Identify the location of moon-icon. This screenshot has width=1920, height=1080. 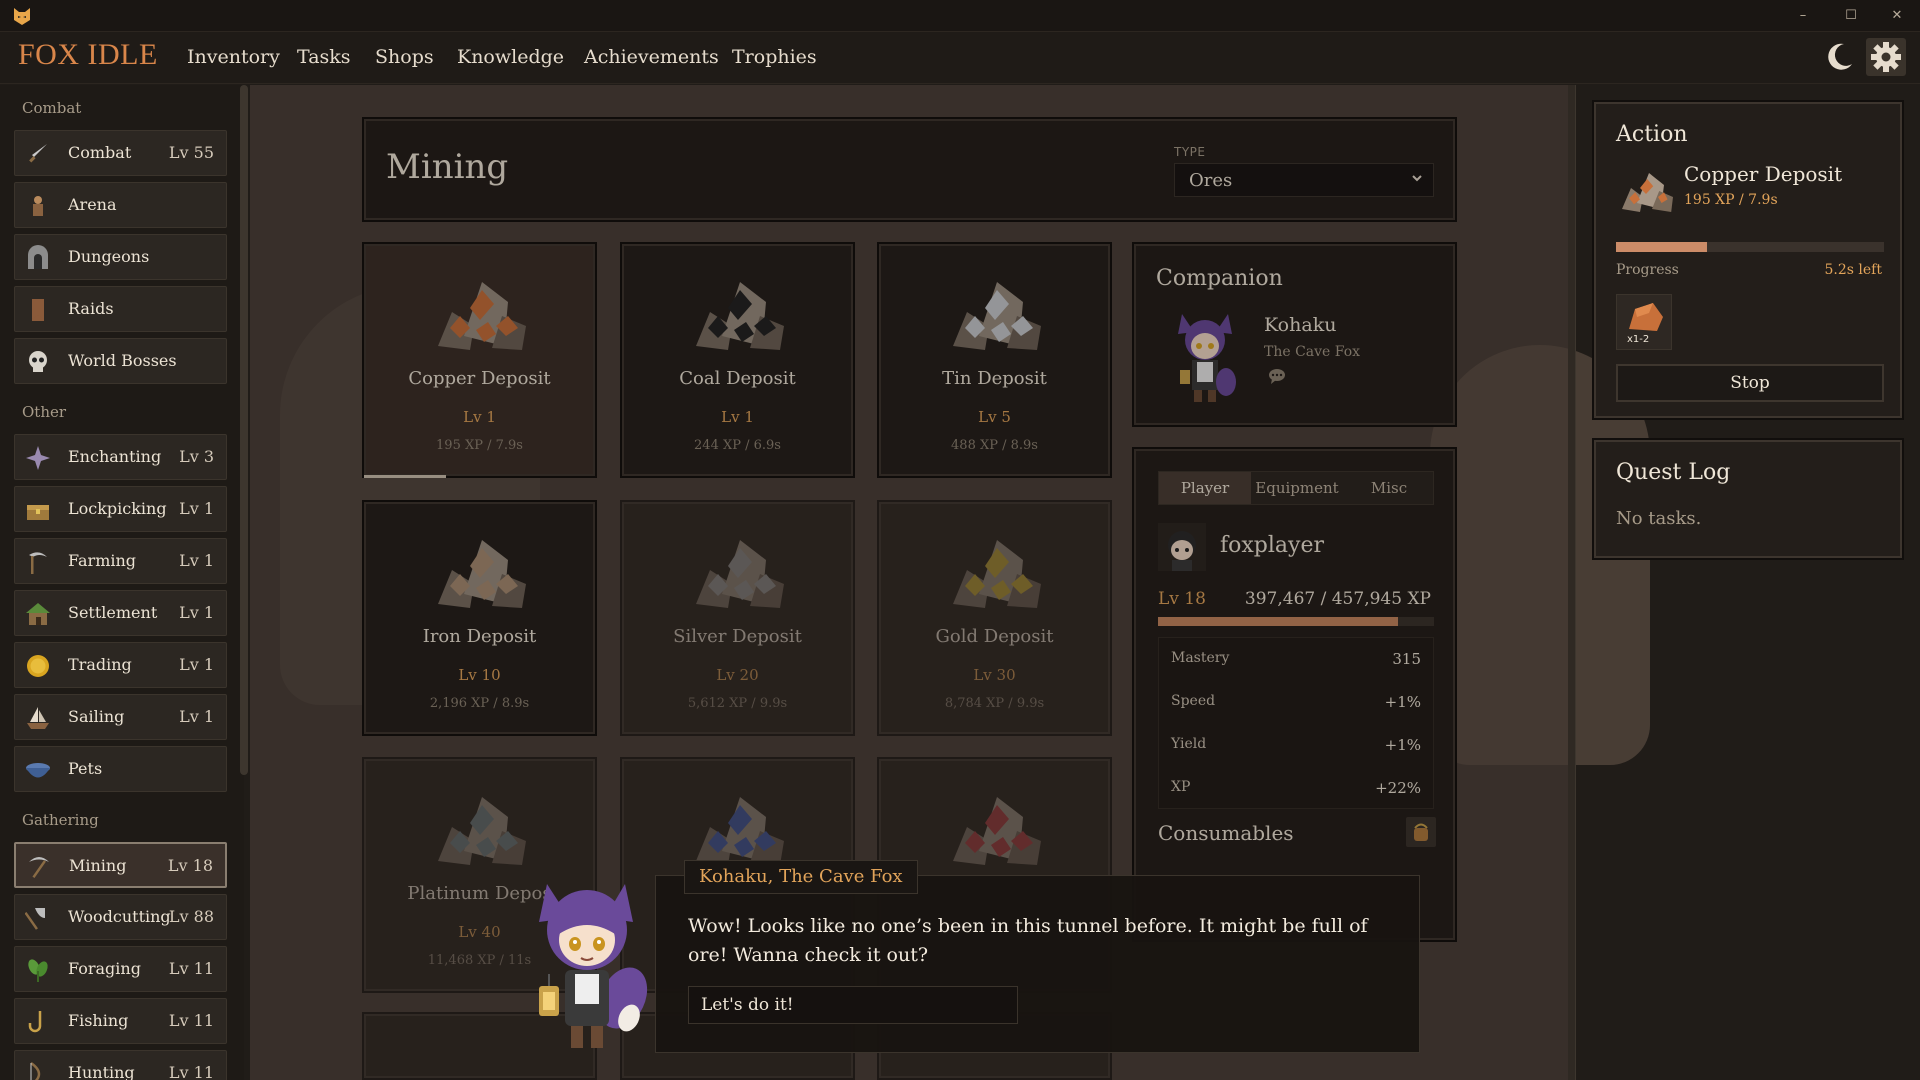
(1839, 57).